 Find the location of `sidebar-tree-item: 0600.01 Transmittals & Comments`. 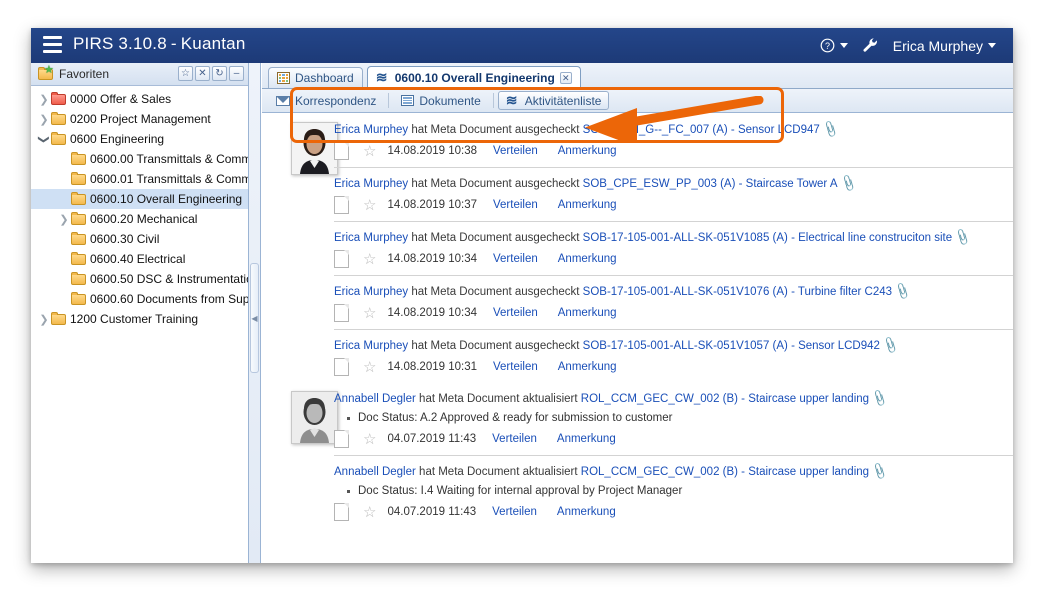

sidebar-tree-item: 0600.01 Transmittals & Comments is located at coordinates (139, 179).